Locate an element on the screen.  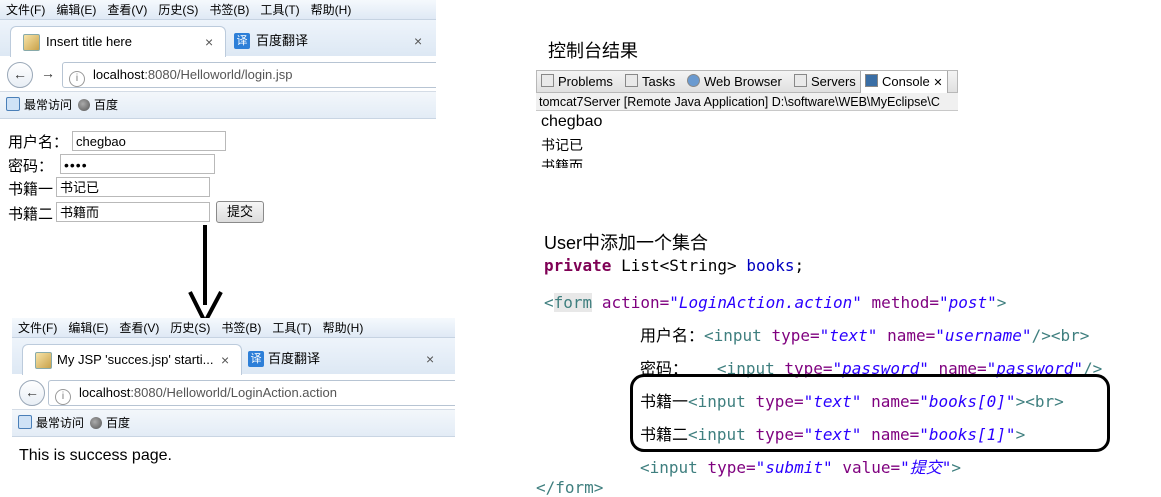
book1-label: 书籍一 is located at coordinates (31, 189).